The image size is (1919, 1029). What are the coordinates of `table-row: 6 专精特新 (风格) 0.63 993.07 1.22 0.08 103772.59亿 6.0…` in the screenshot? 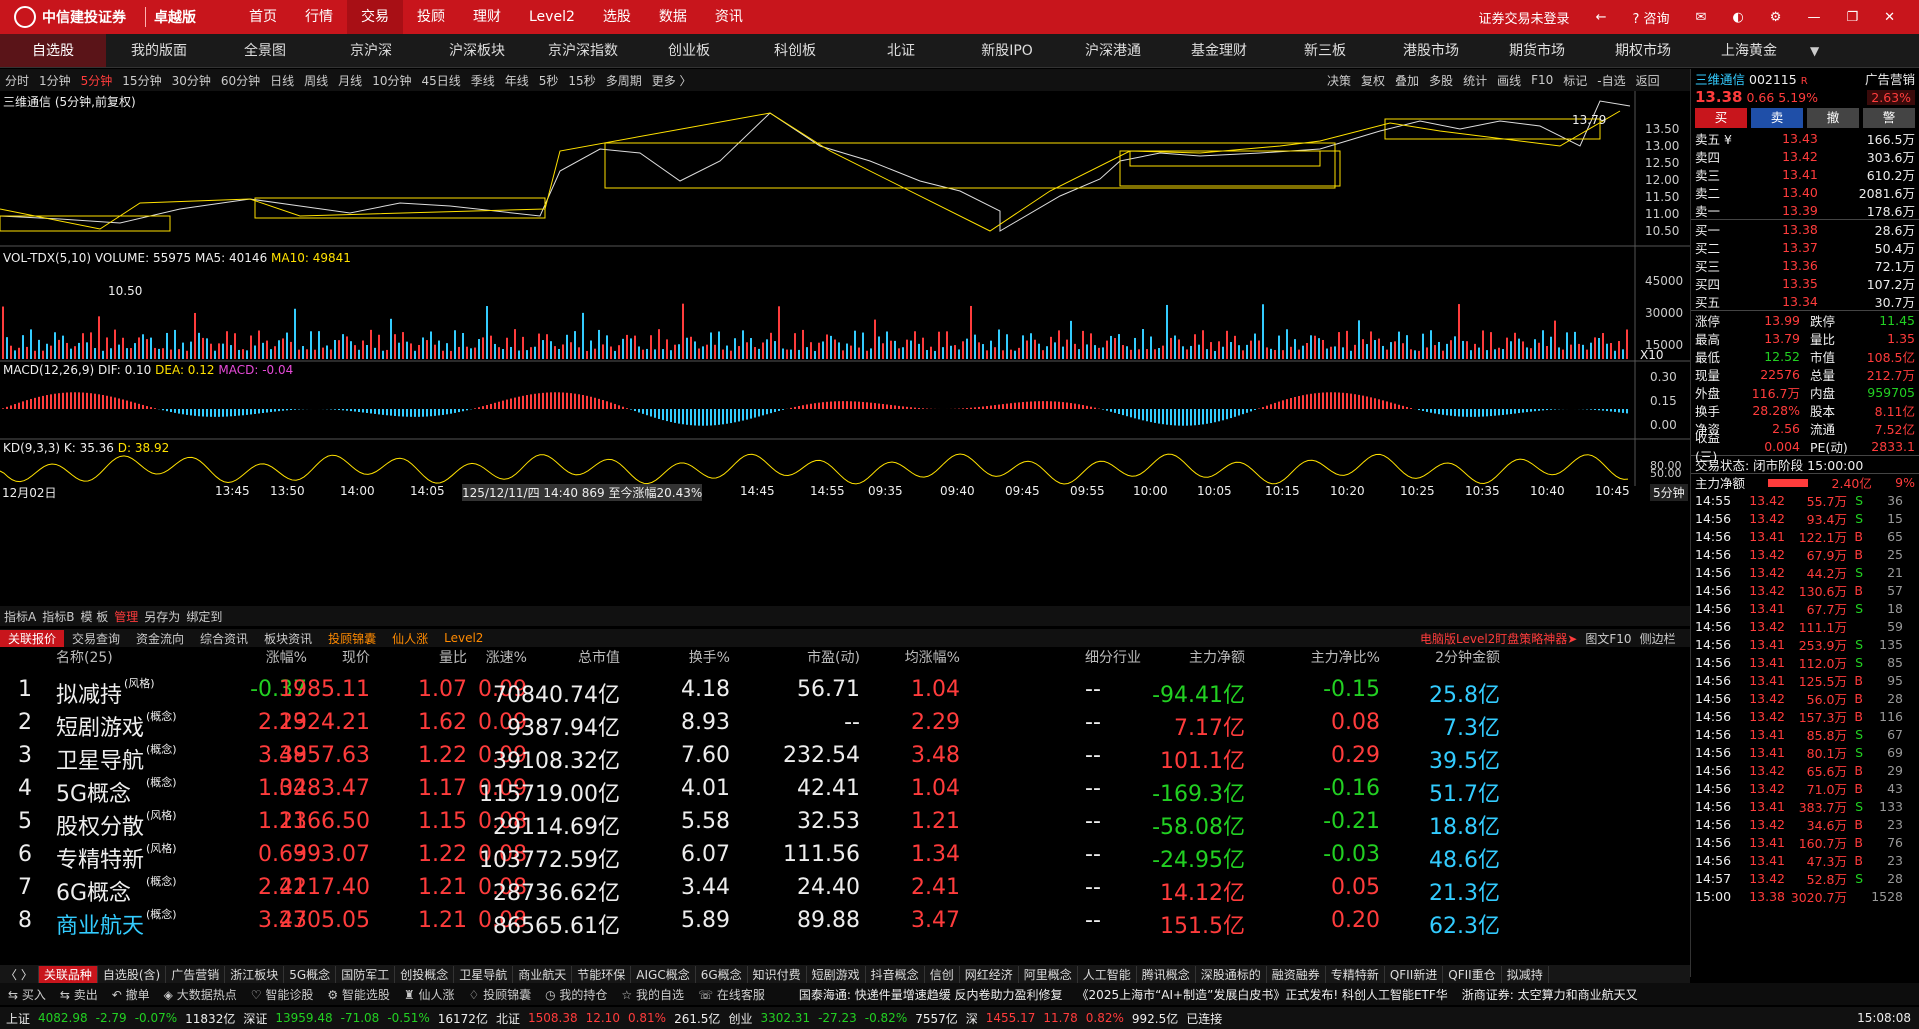 It's located at (836, 855).